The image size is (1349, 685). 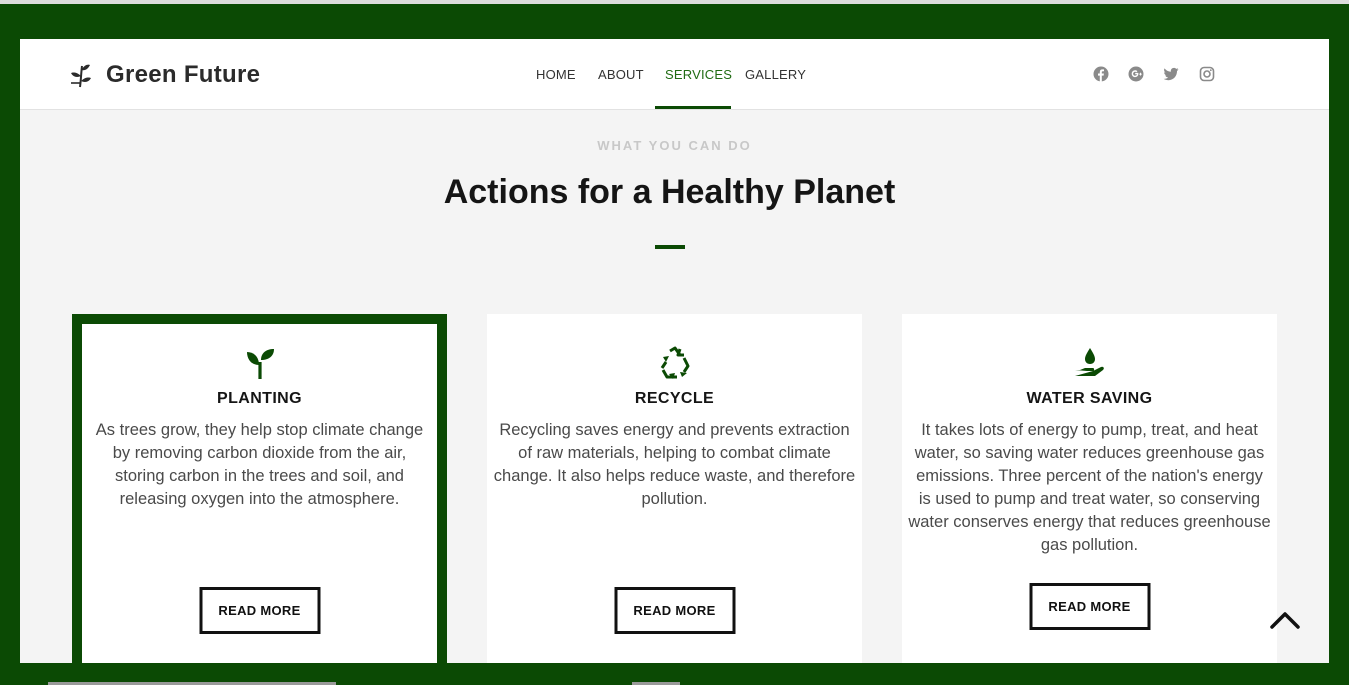 What do you see at coordinates (674, 362) in the screenshot?
I see `recycle-icon` at bounding box center [674, 362].